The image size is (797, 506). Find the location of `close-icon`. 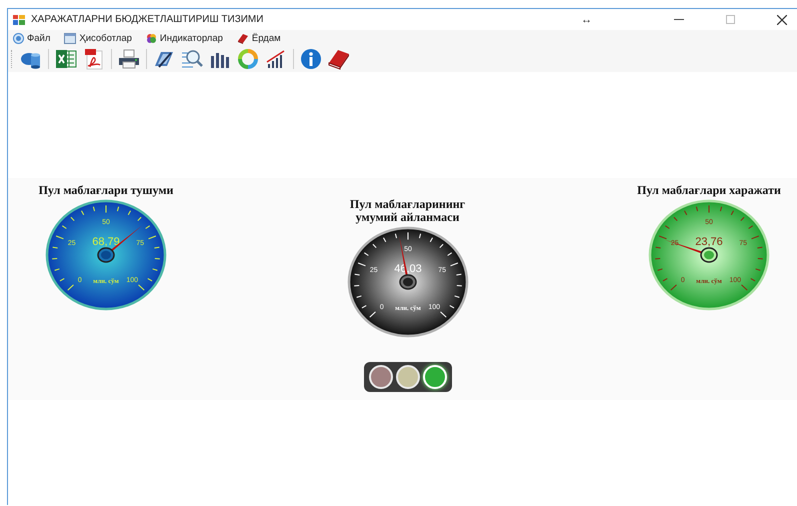

close-icon is located at coordinates (782, 19).